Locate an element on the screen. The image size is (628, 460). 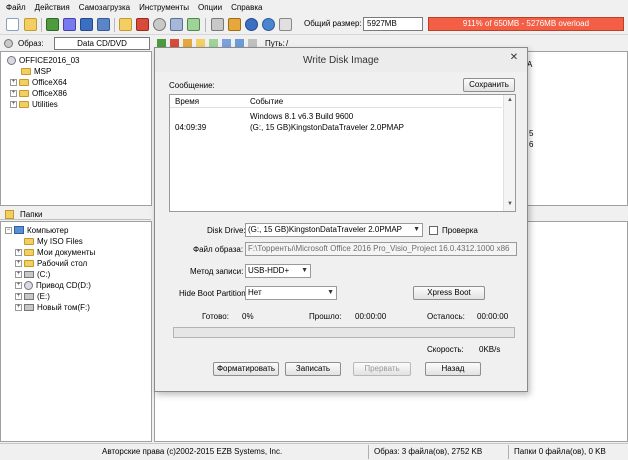
save-as-icon is located at coordinates (103, 24).